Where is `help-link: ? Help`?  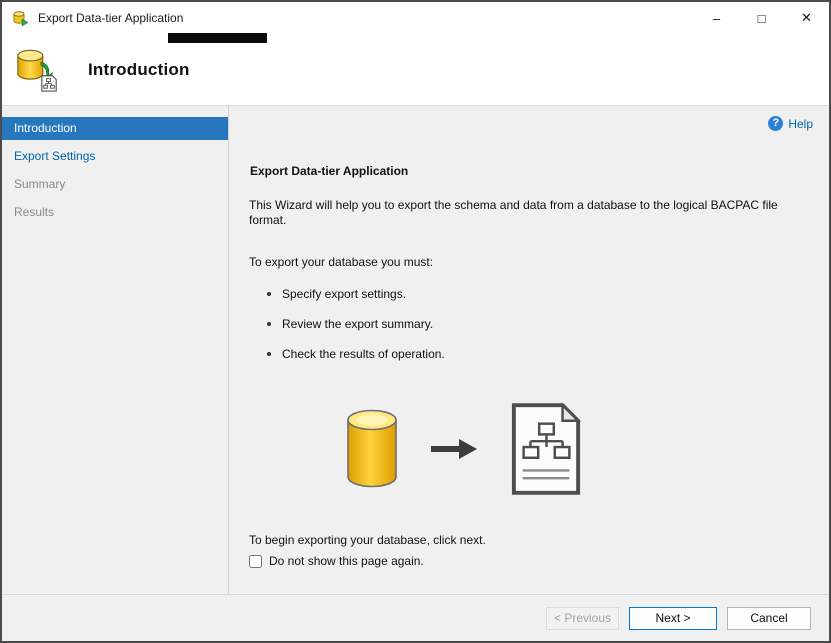
help-link: ? Help is located at coordinates (790, 123).